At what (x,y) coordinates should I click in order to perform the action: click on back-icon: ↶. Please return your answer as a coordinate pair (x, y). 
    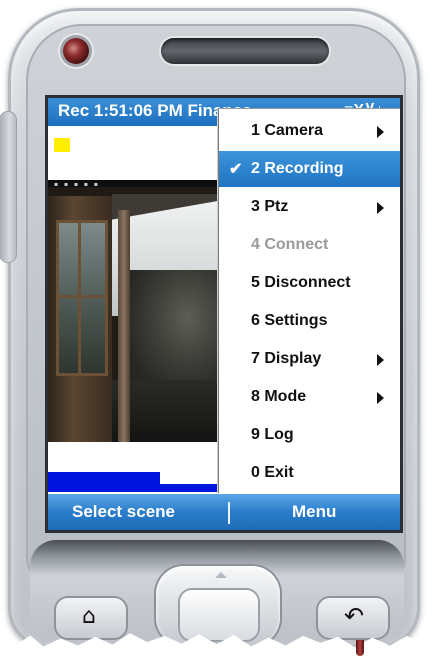
    Looking at the image, I should click on (354, 616).